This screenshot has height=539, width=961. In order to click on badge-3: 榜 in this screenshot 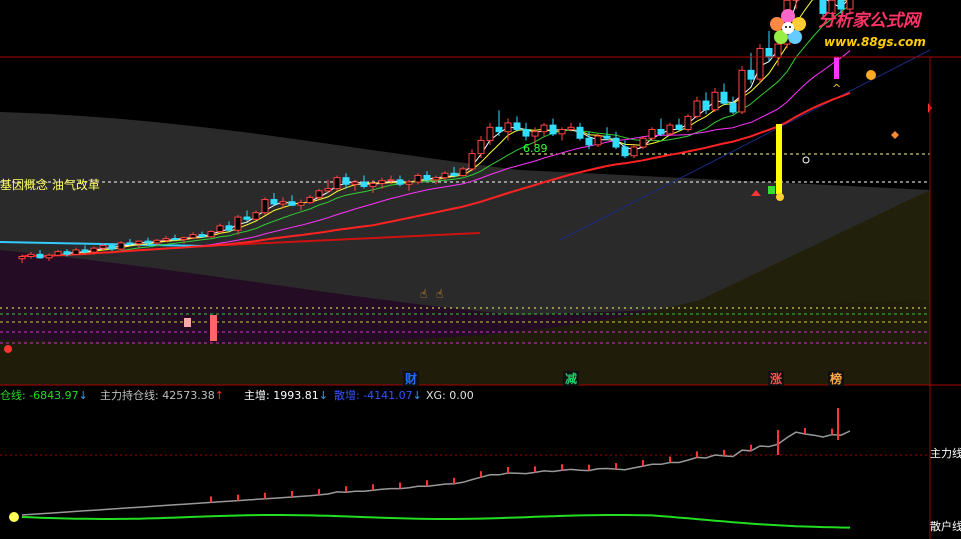, I will do `click(836, 378)`.